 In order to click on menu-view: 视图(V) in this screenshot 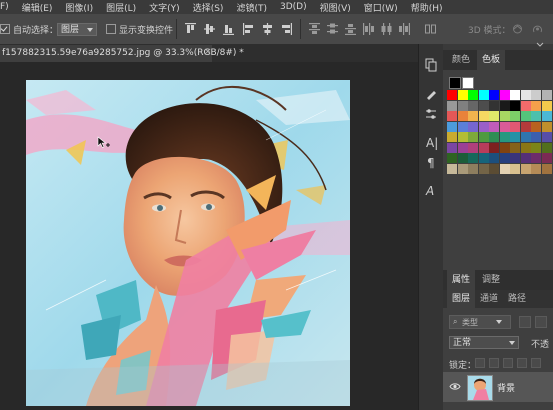, I will do `click(335, 7)`.